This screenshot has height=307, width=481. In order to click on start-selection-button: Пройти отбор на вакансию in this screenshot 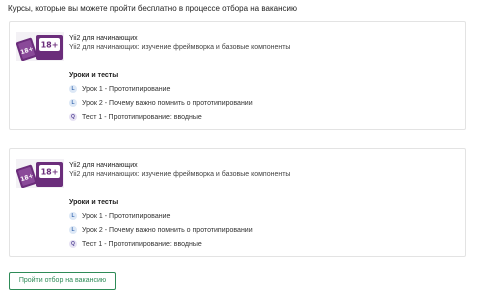, I will do `click(62, 281)`.